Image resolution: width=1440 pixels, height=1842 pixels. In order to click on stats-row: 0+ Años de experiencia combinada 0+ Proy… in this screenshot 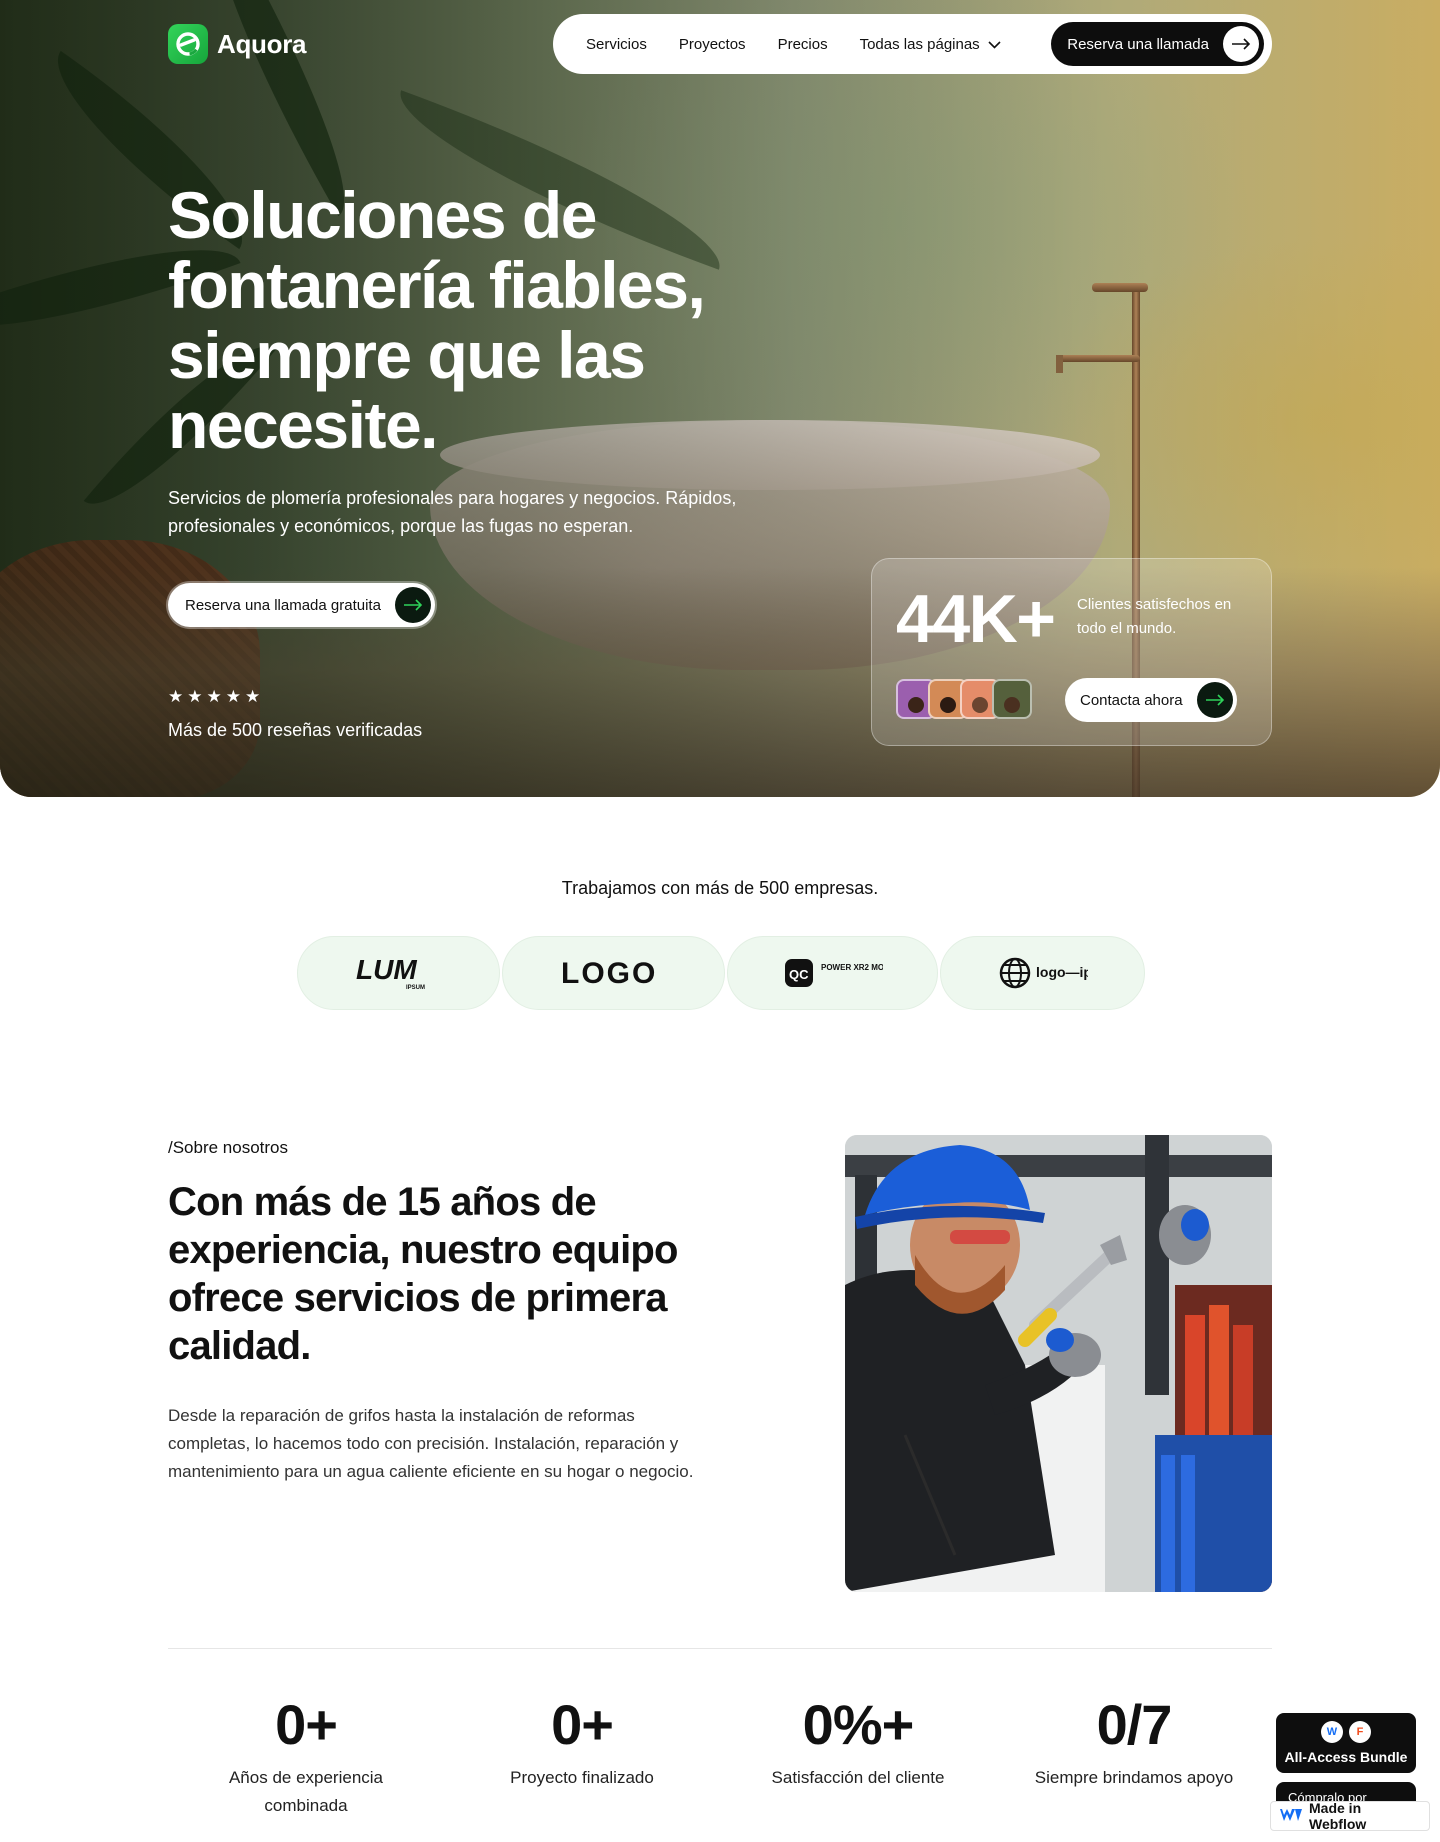, I will do `click(720, 1755)`.